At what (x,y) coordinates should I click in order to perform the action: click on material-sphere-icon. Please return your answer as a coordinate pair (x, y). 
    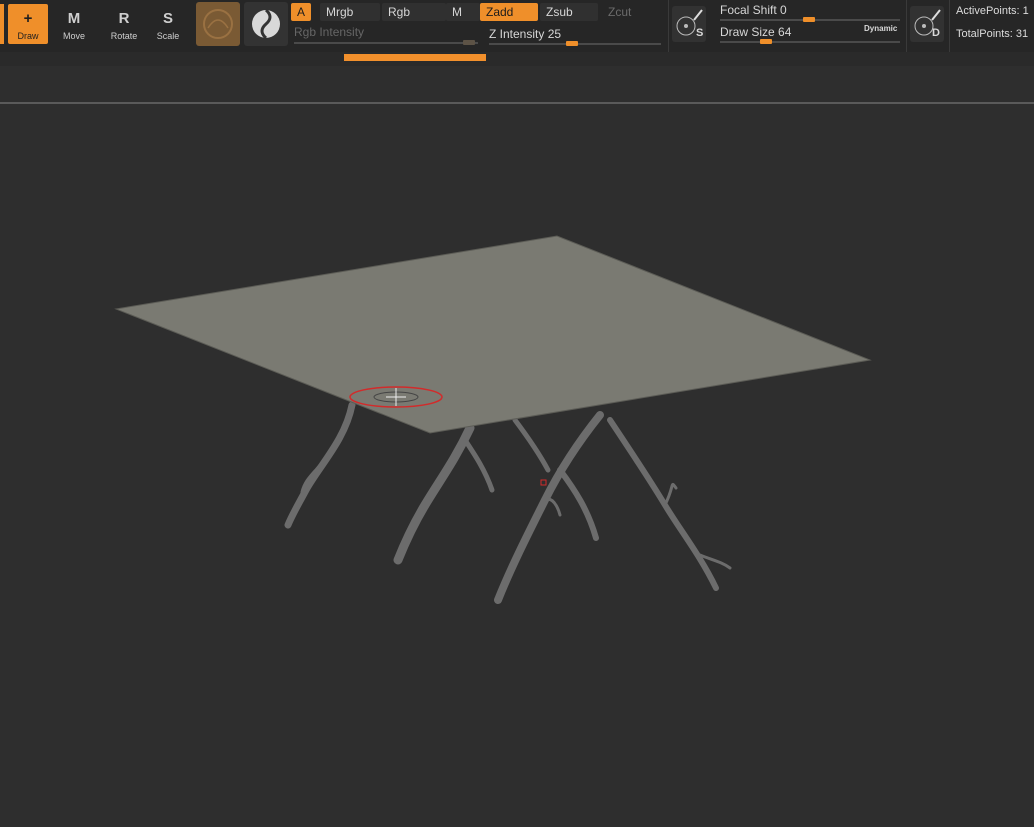
    Looking at the image, I should click on (218, 24).